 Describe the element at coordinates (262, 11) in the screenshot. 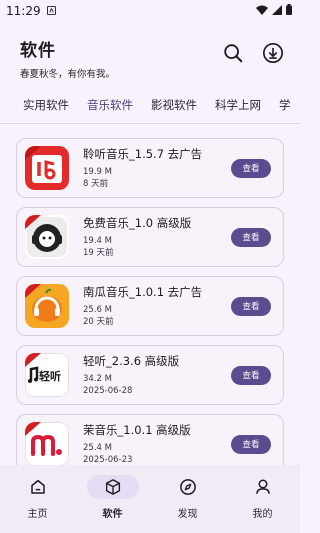

I see `wifi-icon` at that location.